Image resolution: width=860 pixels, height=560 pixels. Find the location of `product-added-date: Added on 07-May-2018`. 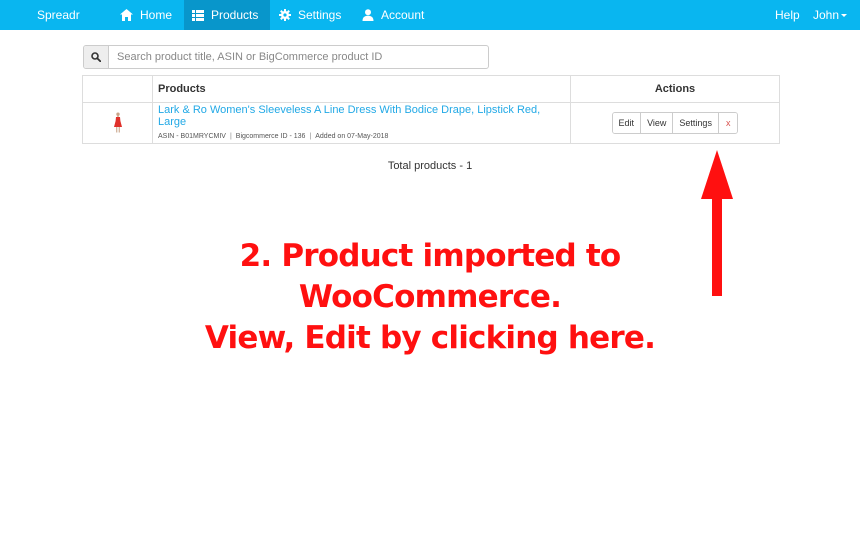

product-added-date: Added on 07-May-2018 is located at coordinates (352, 136).